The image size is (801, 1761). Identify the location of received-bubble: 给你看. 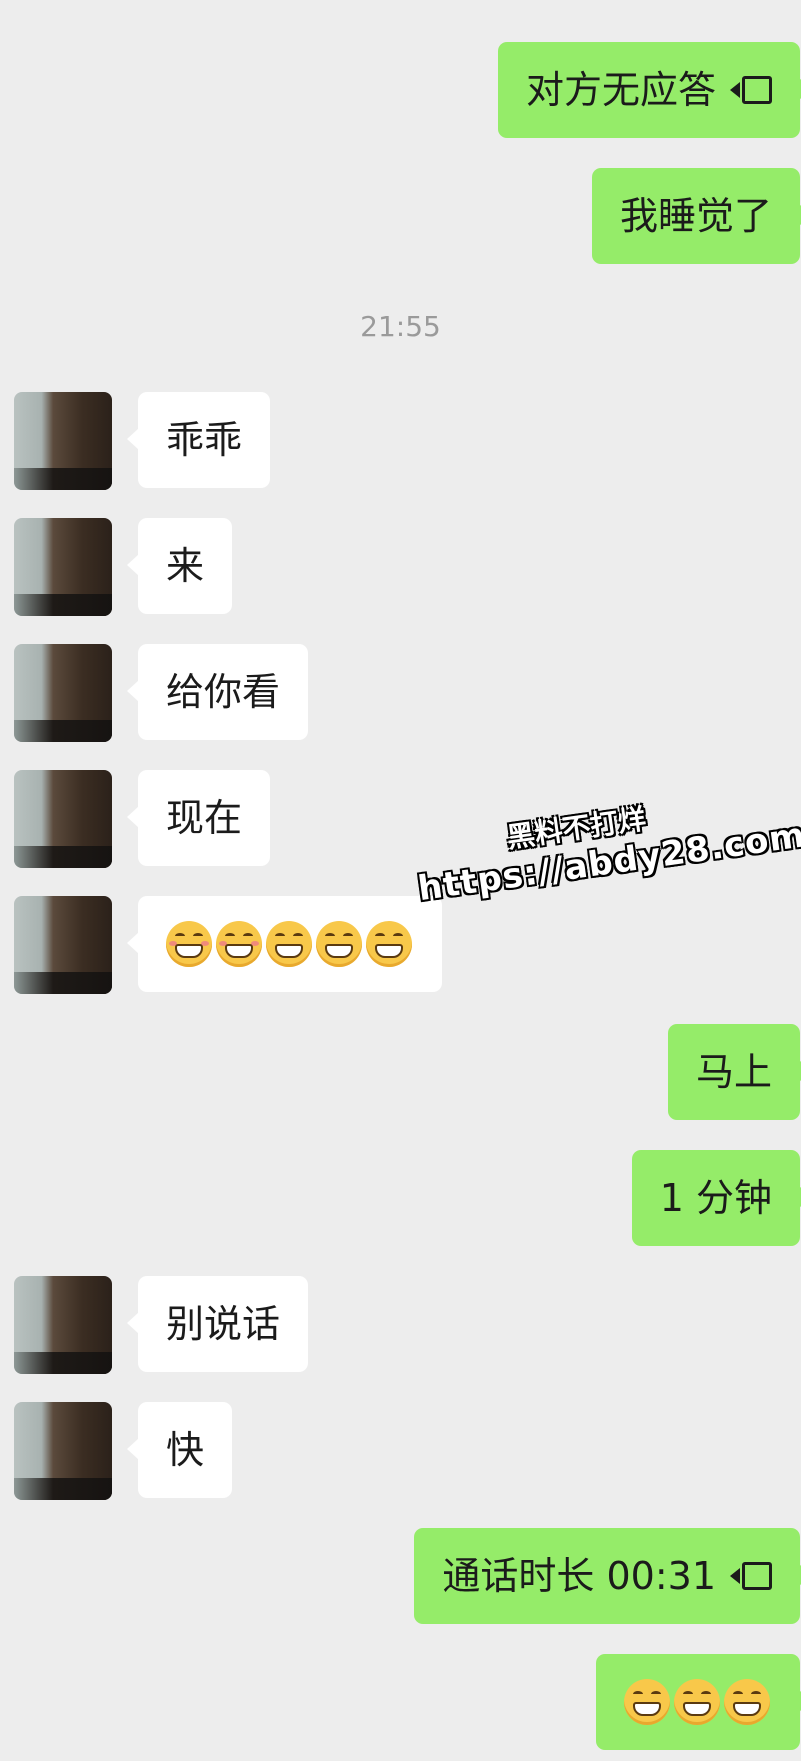
(217, 692).